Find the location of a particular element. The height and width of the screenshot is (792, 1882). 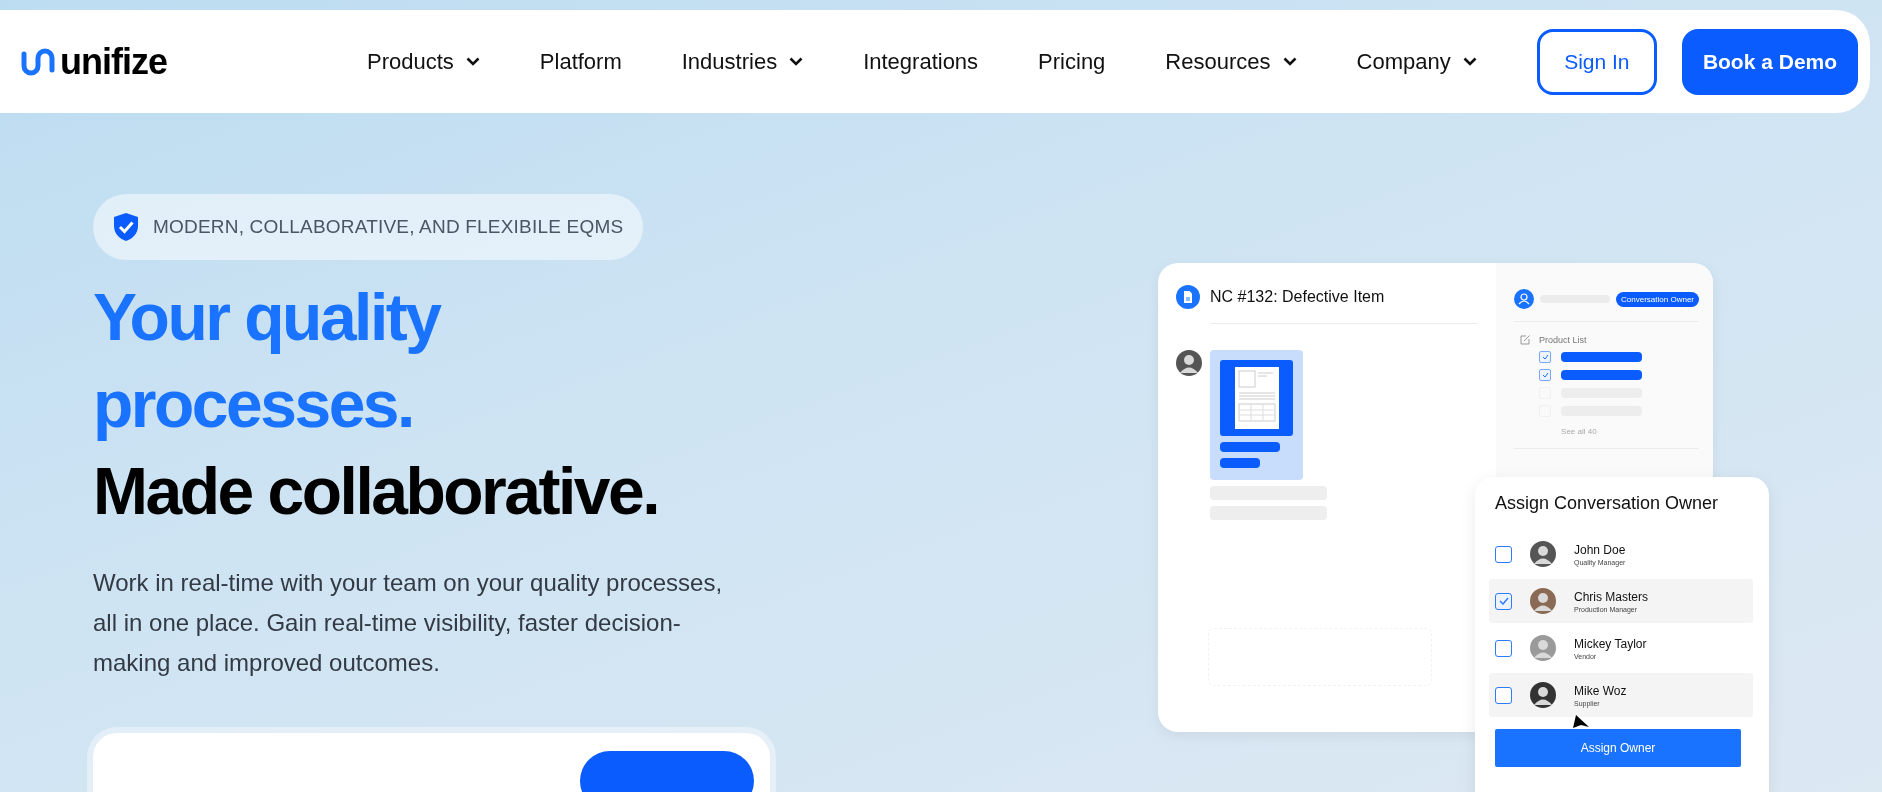

nav-link: Resources is located at coordinates (1231, 61).